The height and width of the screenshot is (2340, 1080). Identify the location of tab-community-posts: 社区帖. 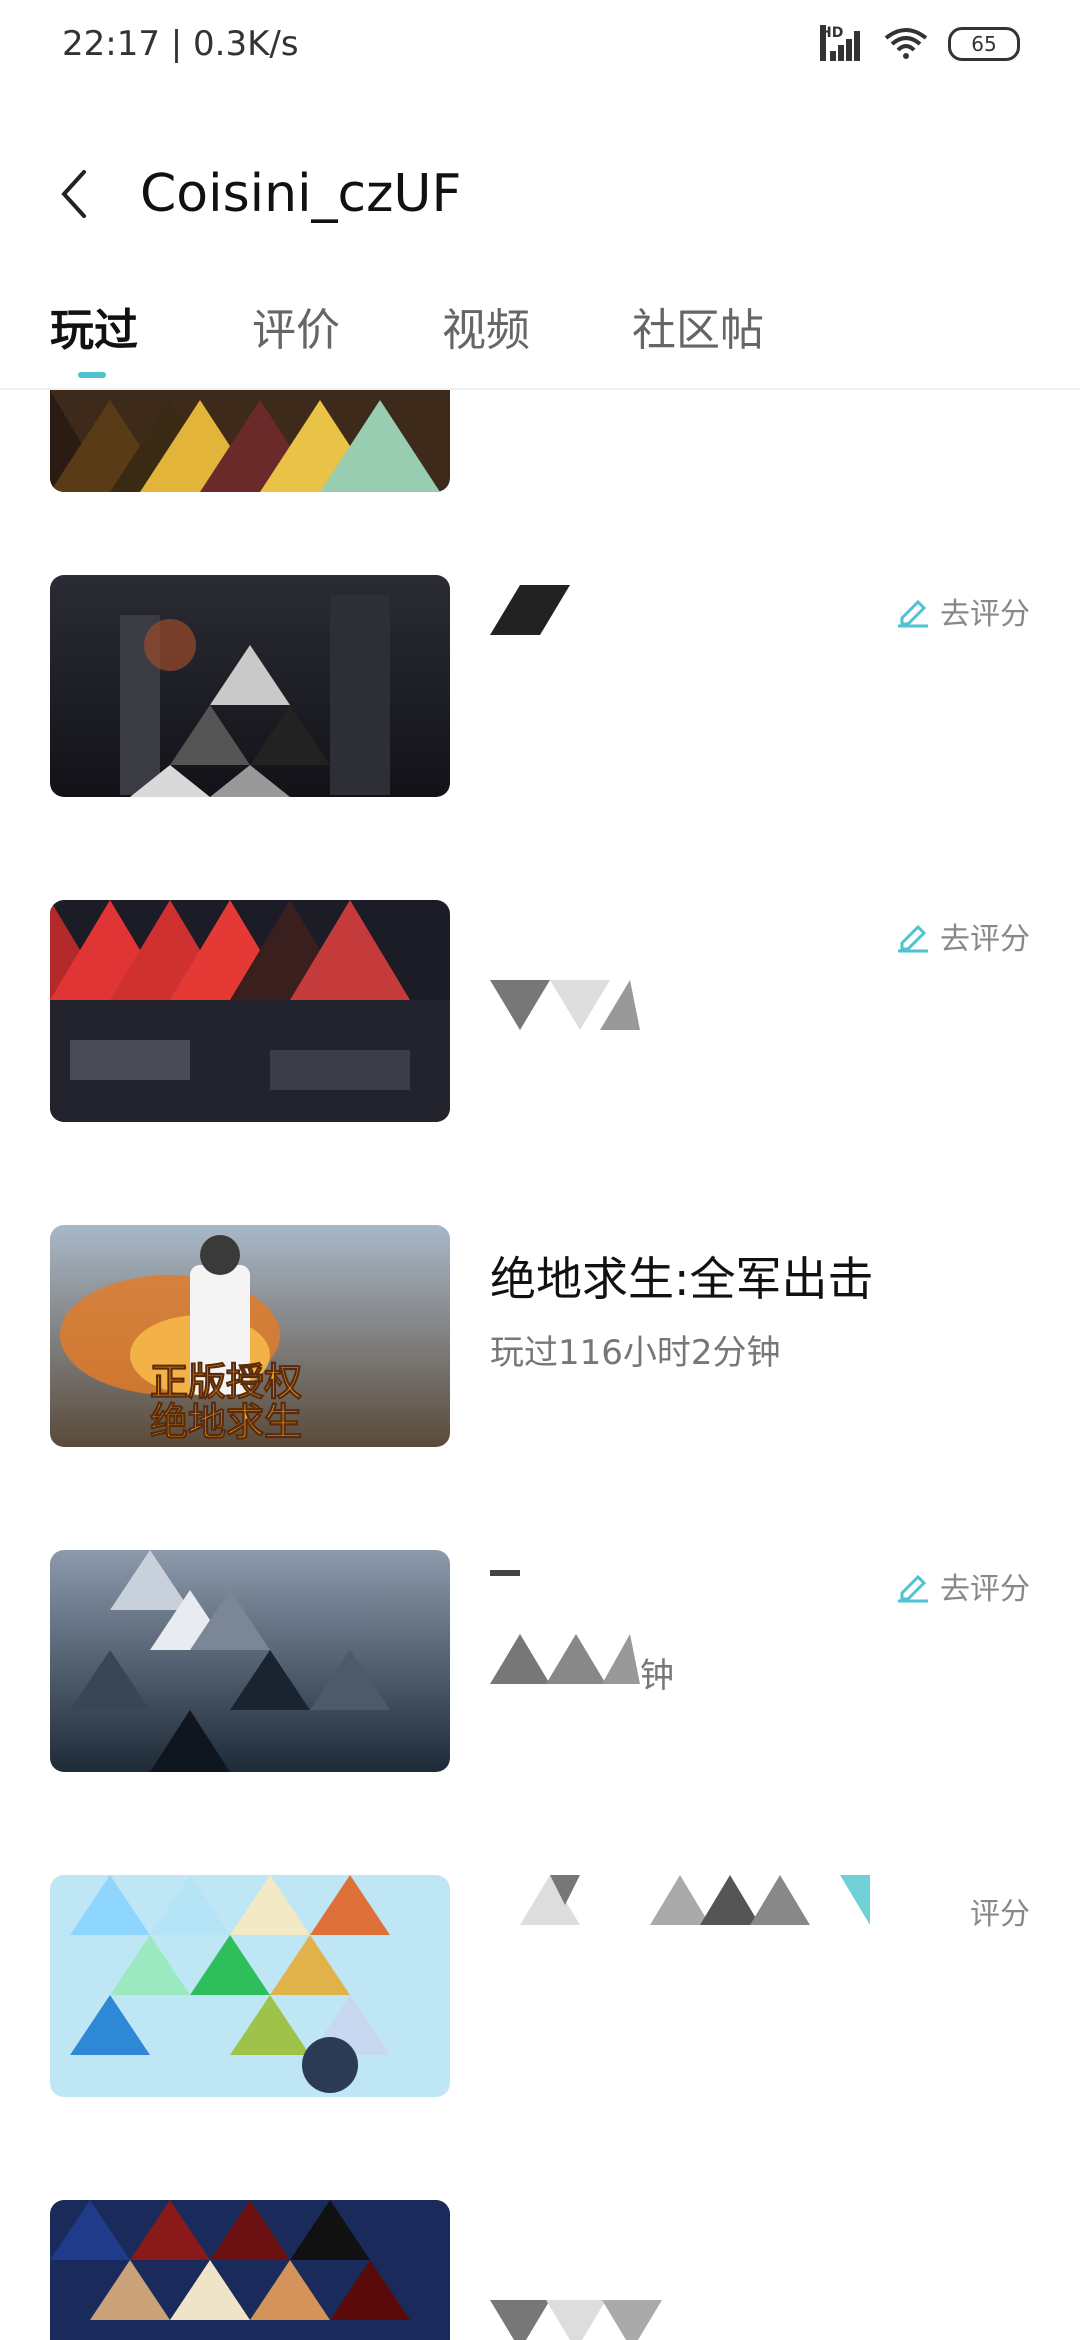
(698, 326).